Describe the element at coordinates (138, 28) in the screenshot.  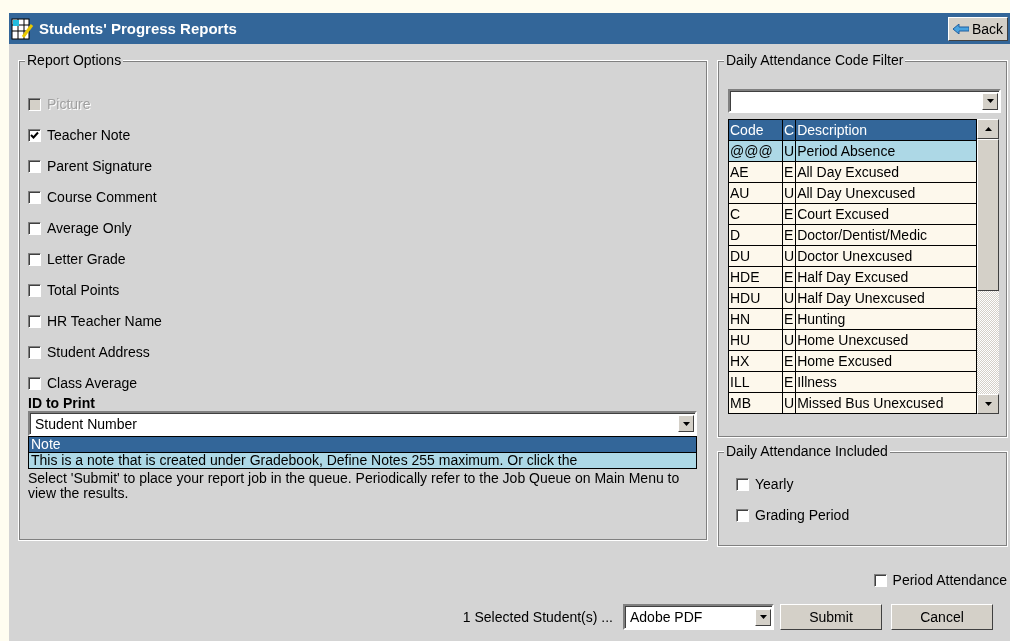
I see `window-title: Students' Progress Reports` at that location.